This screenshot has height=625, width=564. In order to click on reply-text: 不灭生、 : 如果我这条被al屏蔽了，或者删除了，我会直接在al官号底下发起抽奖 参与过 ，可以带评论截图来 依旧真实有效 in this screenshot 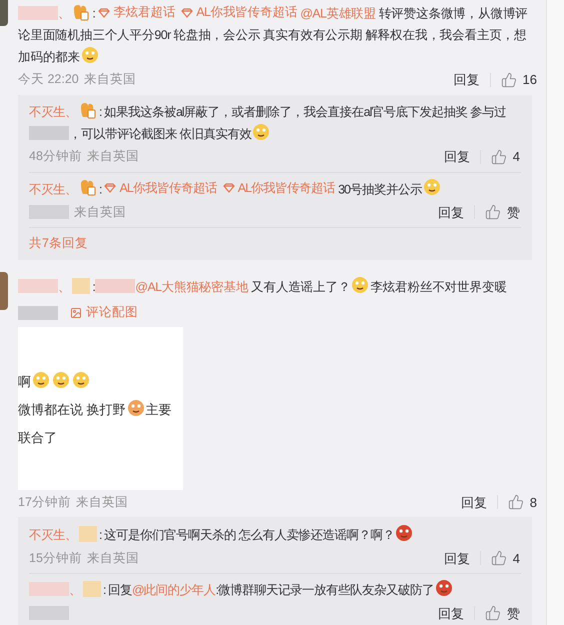, I will do `click(275, 123)`.